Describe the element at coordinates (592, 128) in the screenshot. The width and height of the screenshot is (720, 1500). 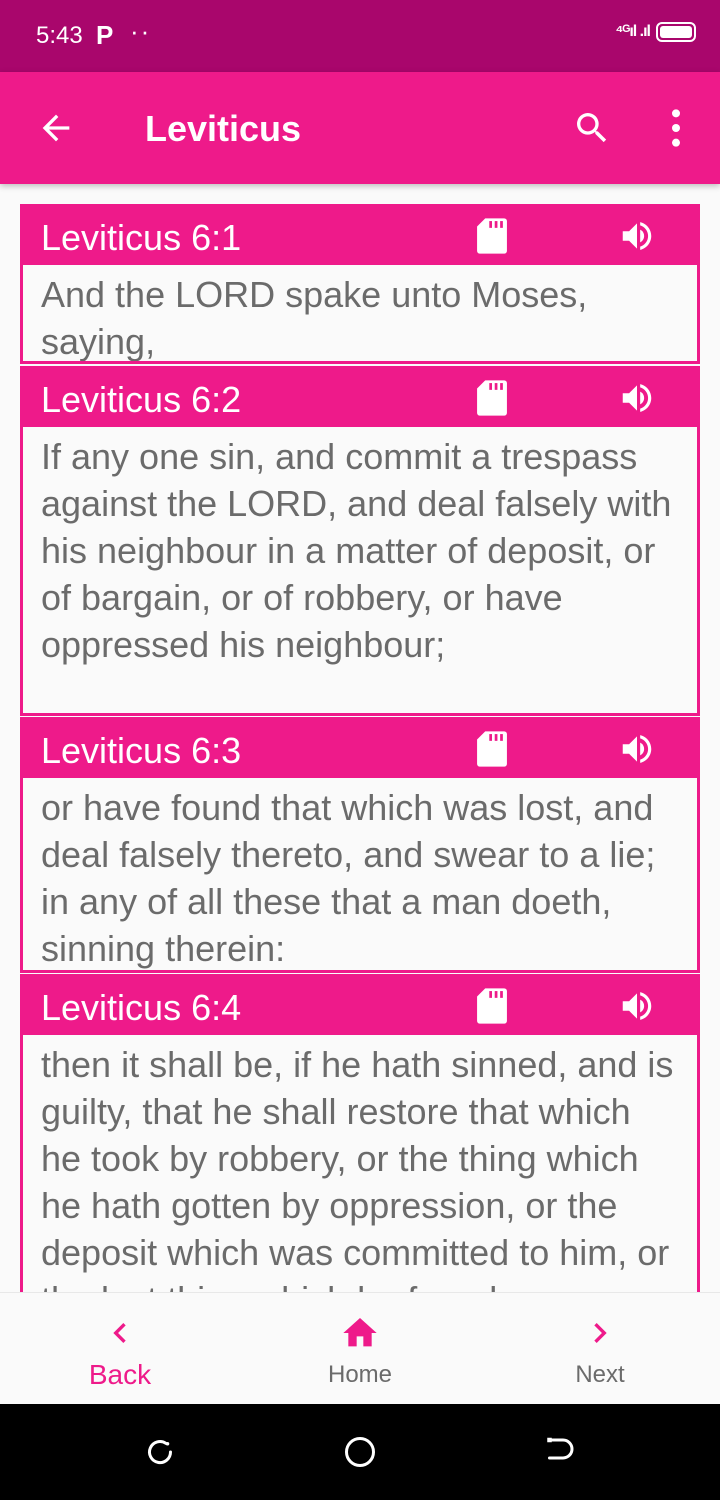
I see `search-icon` at that location.